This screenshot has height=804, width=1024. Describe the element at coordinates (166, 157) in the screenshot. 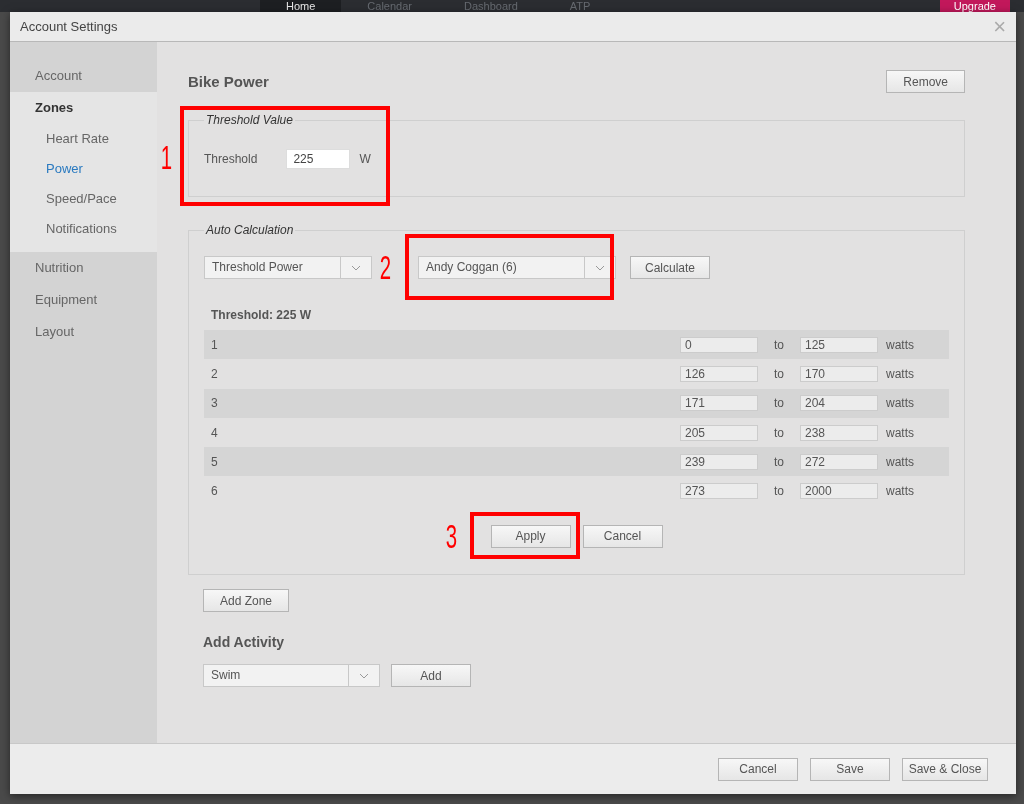

I see `annotation-number: 1` at that location.